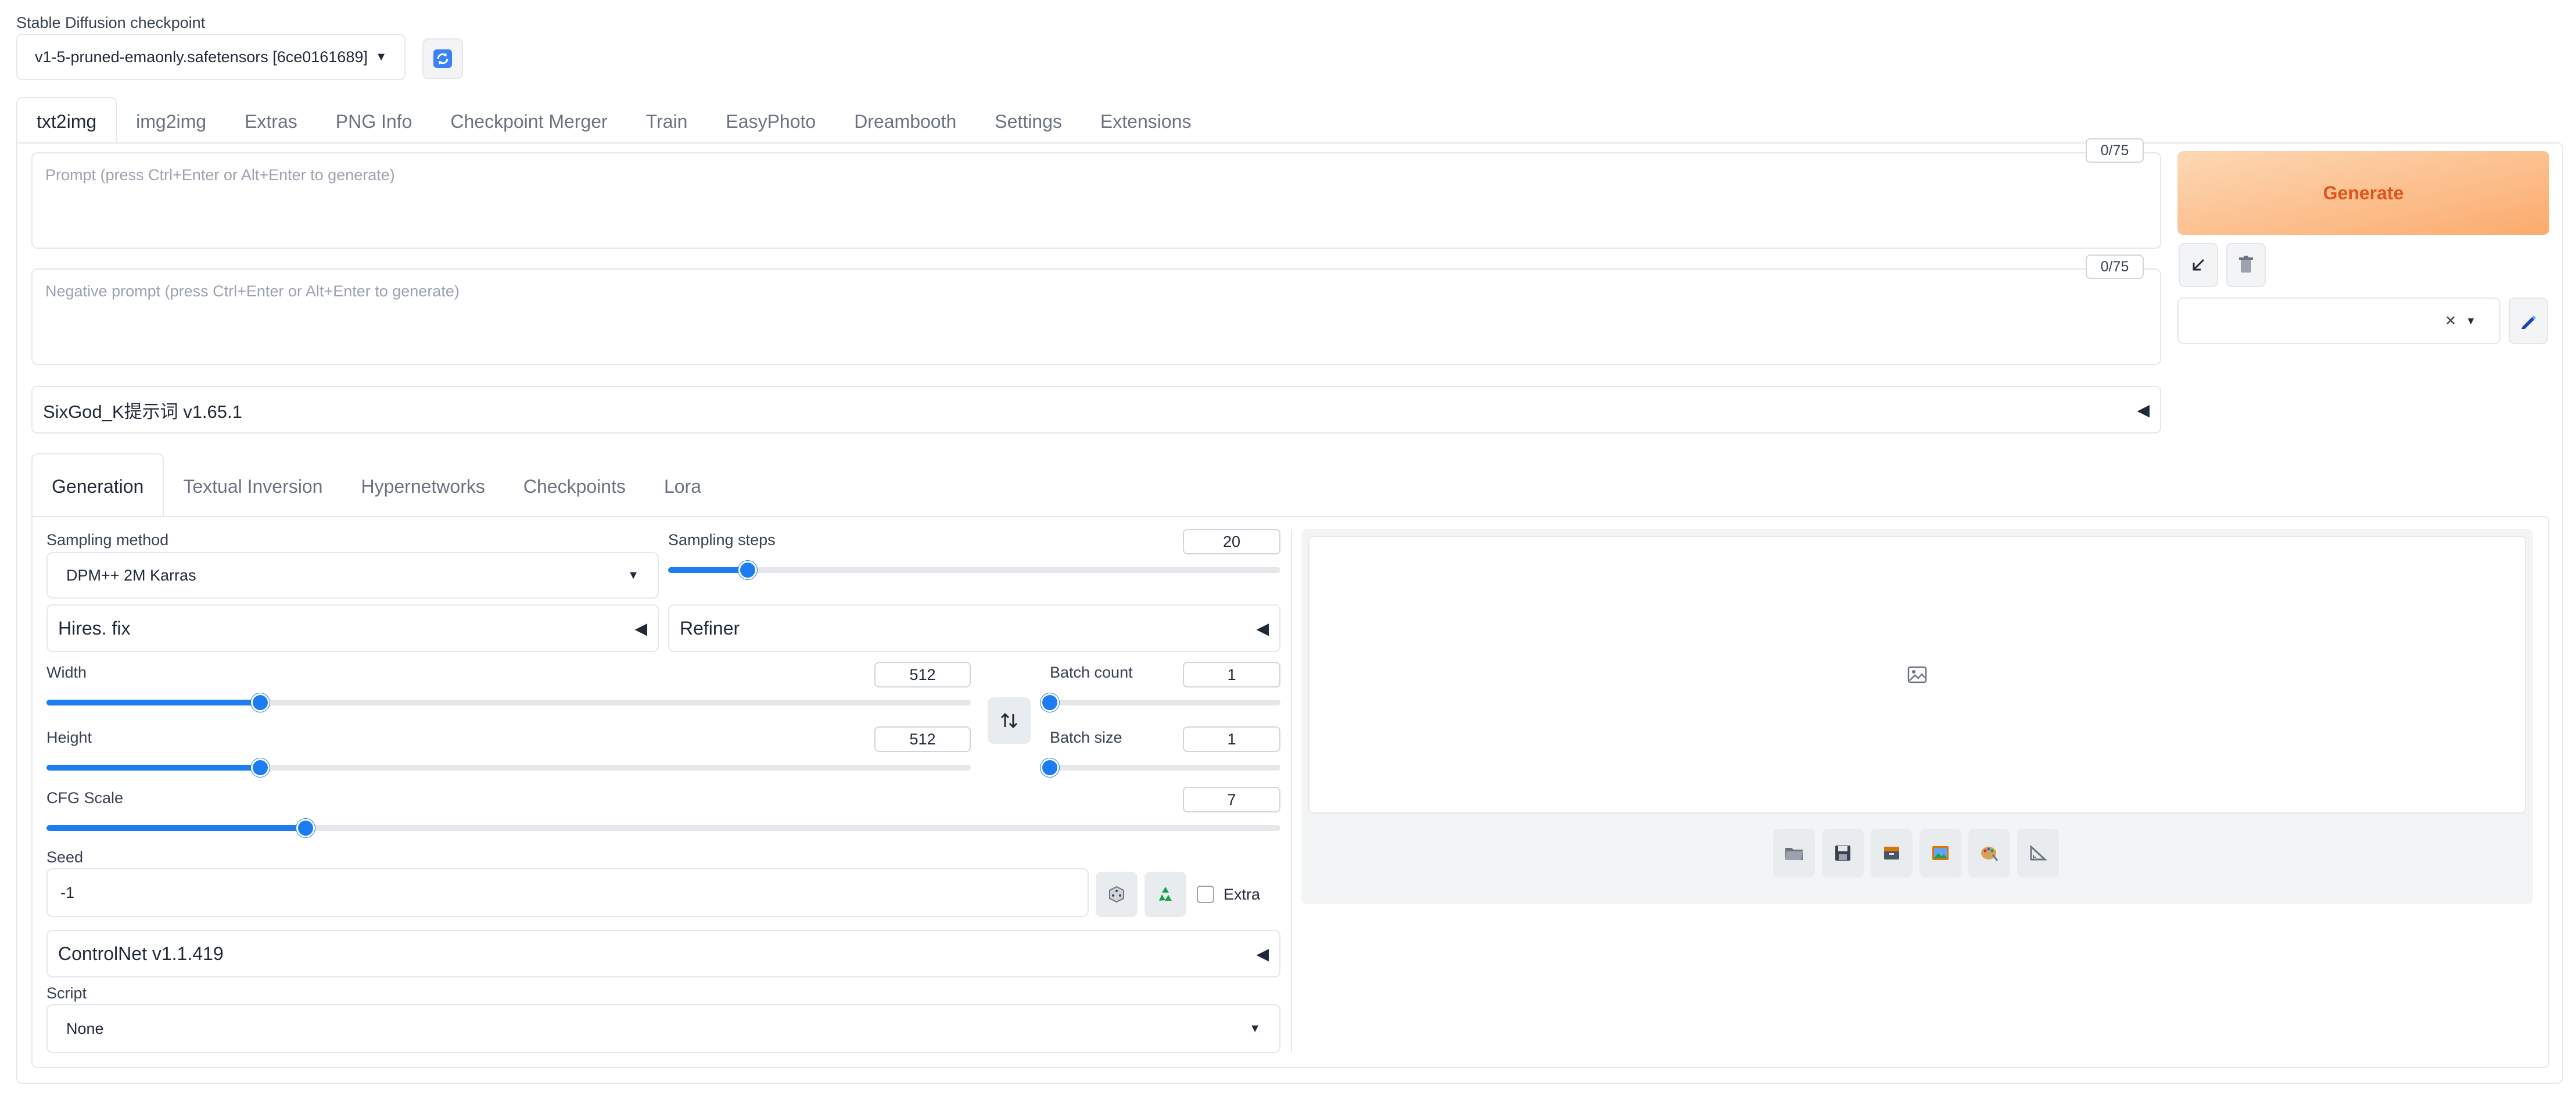 Image resolution: width=2576 pixels, height=1096 pixels. Describe the element at coordinates (905, 121) in the screenshot. I see `tab-dreambooth: Dreambooth` at that location.